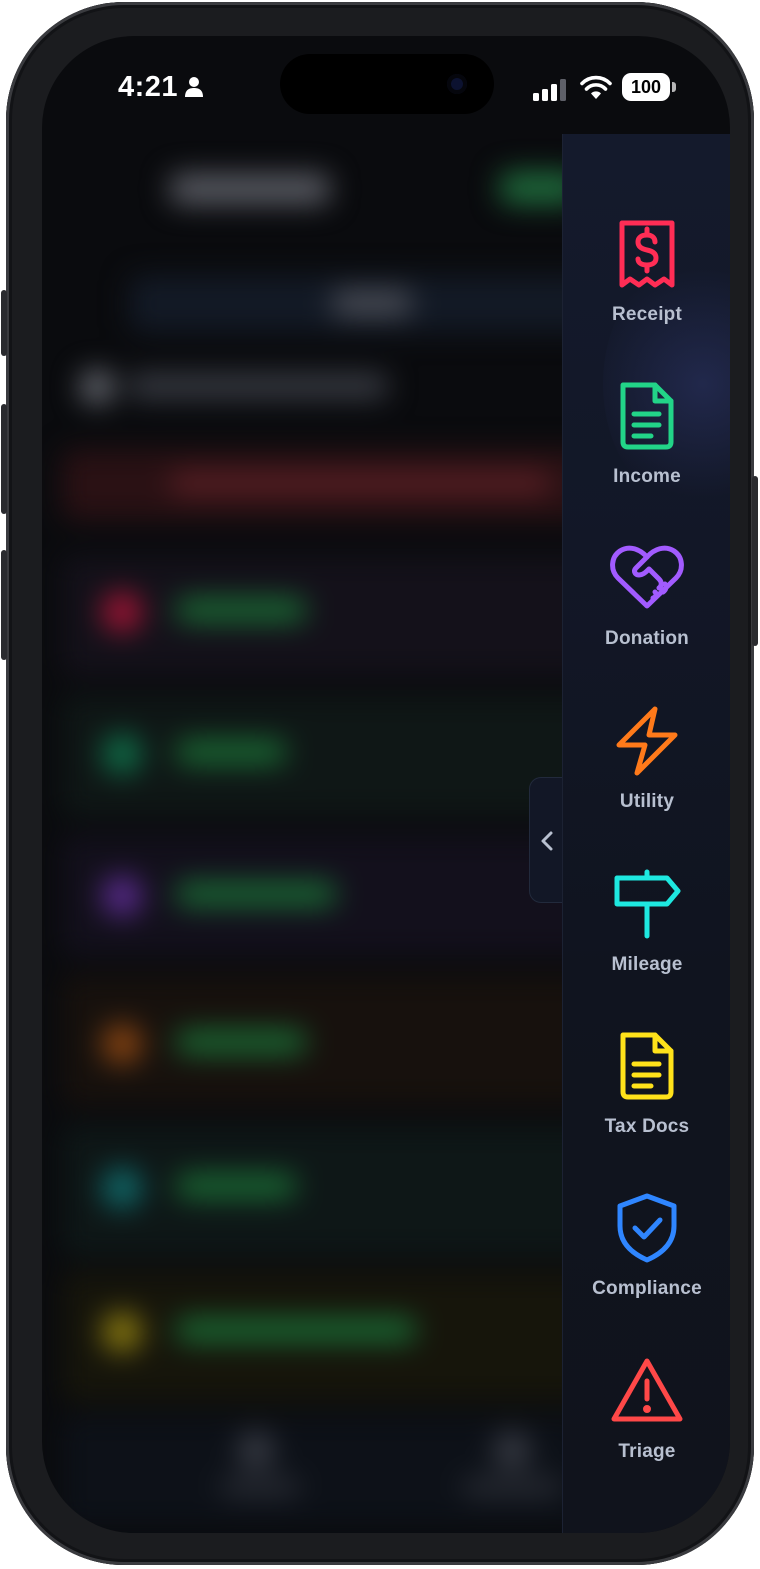 The width and height of the screenshot is (760, 1569). Describe the element at coordinates (647, 1228) in the screenshot. I see `shield-check-icon` at that location.